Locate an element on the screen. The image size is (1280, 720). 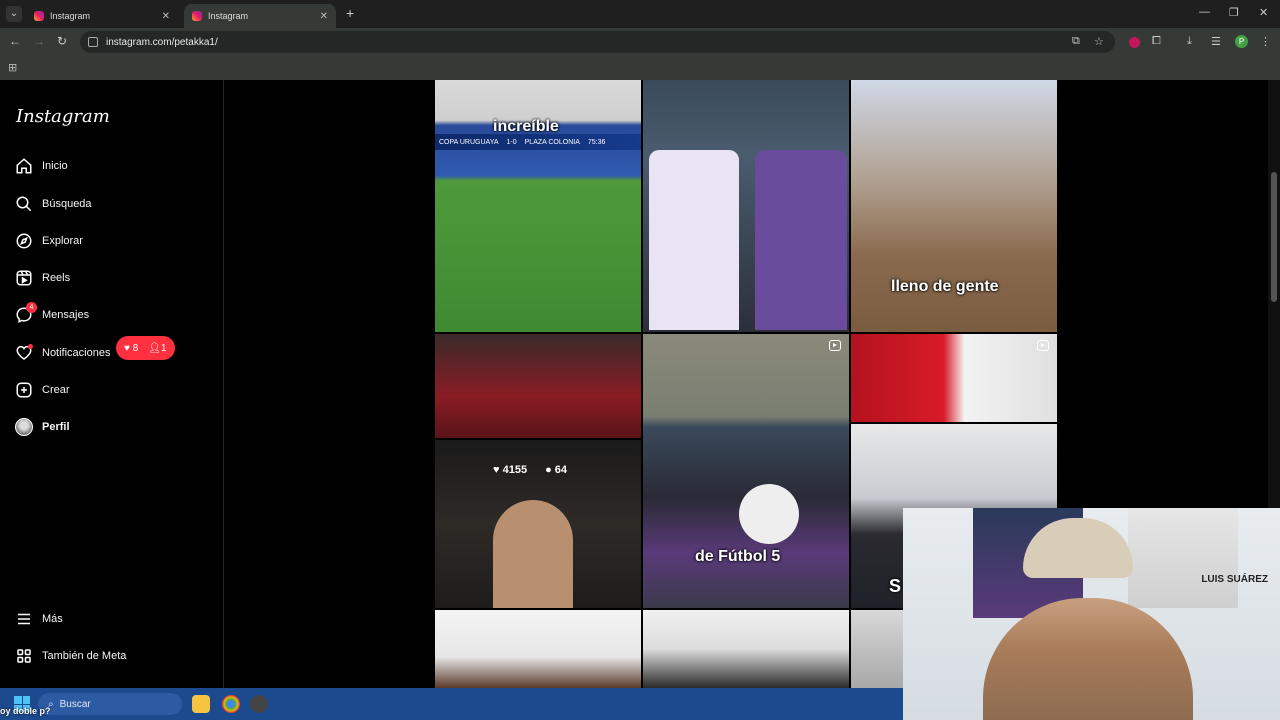
menu-icon is located at coordinates (24, 619).